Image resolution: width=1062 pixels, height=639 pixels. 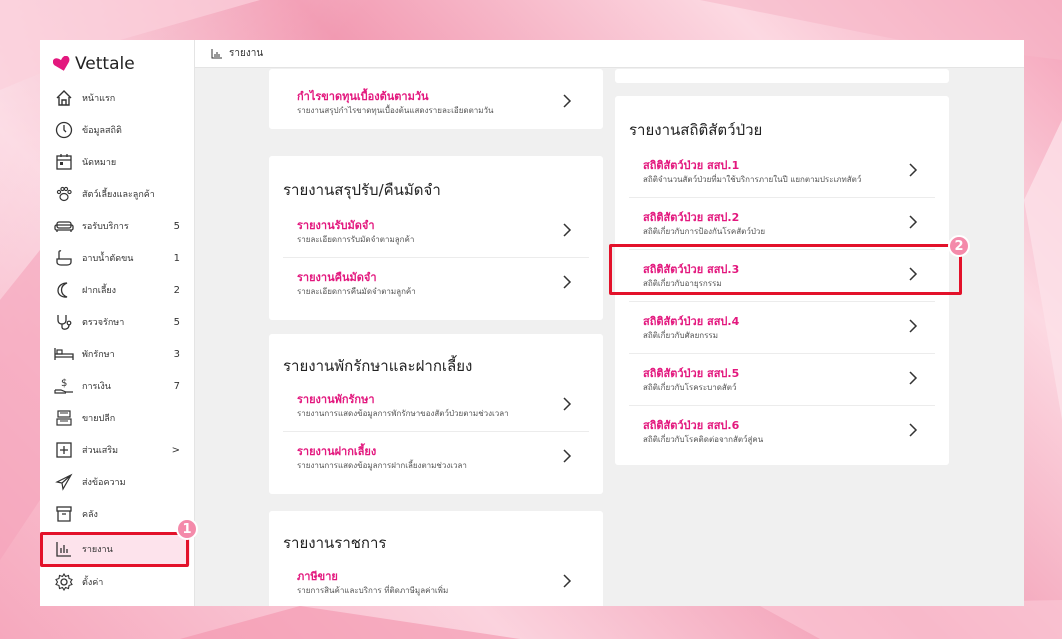 What do you see at coordinates (356, 239) in the screenshot?
I see `row-description: รายละเอียดการรับมัดจำตามลูกค้า` at bounding box center [356, 239].